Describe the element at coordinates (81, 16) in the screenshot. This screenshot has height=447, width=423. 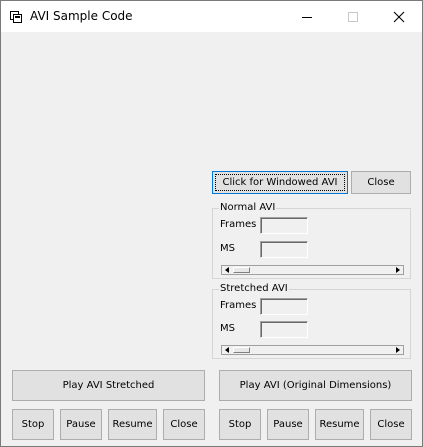
I see `window-title: AVI Sample Code` at that location.